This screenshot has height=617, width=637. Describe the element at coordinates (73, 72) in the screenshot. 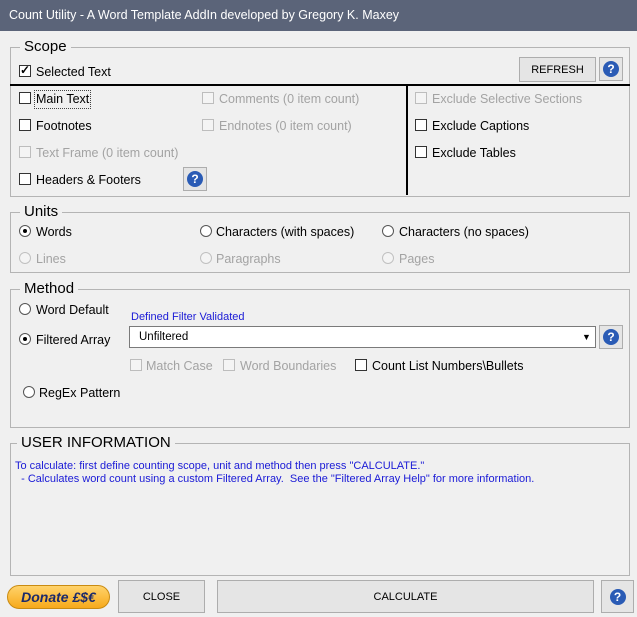

I see `selected-text-label: Selected Text` at that location.